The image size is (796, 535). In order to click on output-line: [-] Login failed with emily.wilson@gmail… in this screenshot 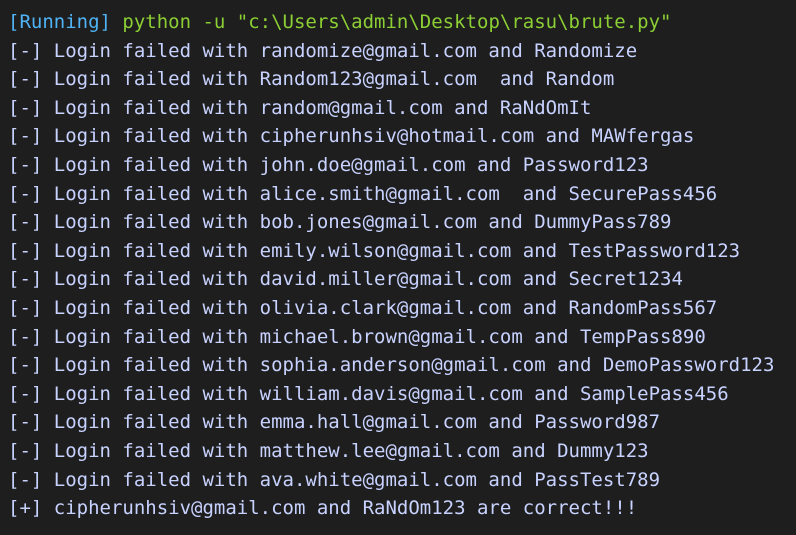, I will do `click(374, 250)`.